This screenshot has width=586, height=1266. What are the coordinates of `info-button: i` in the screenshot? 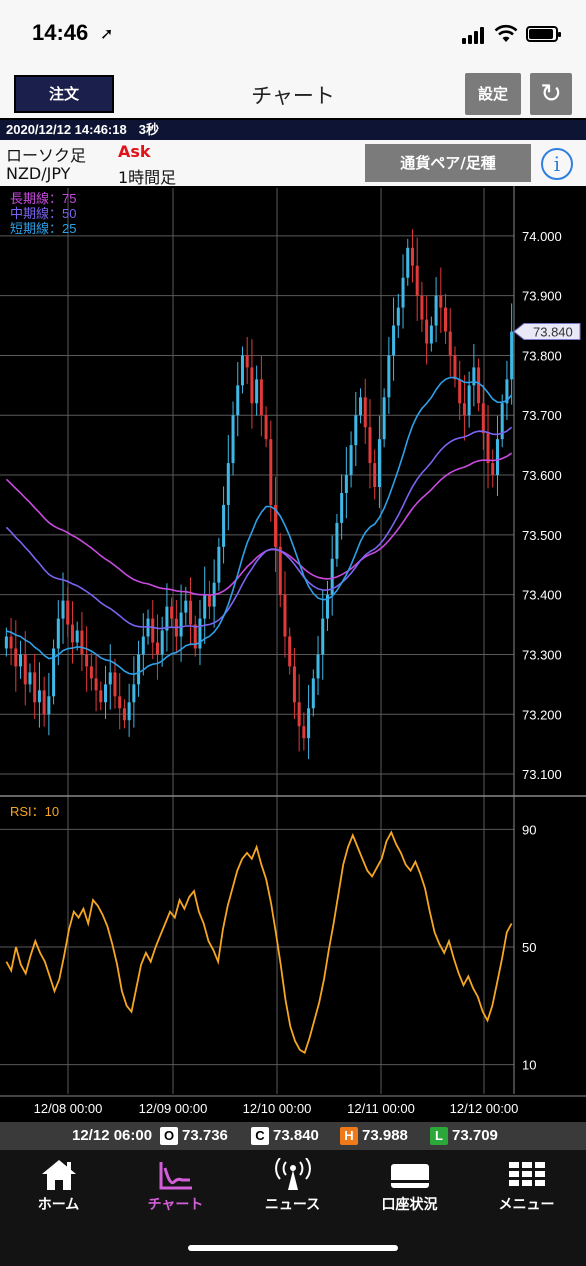 It's located at (557, 164).